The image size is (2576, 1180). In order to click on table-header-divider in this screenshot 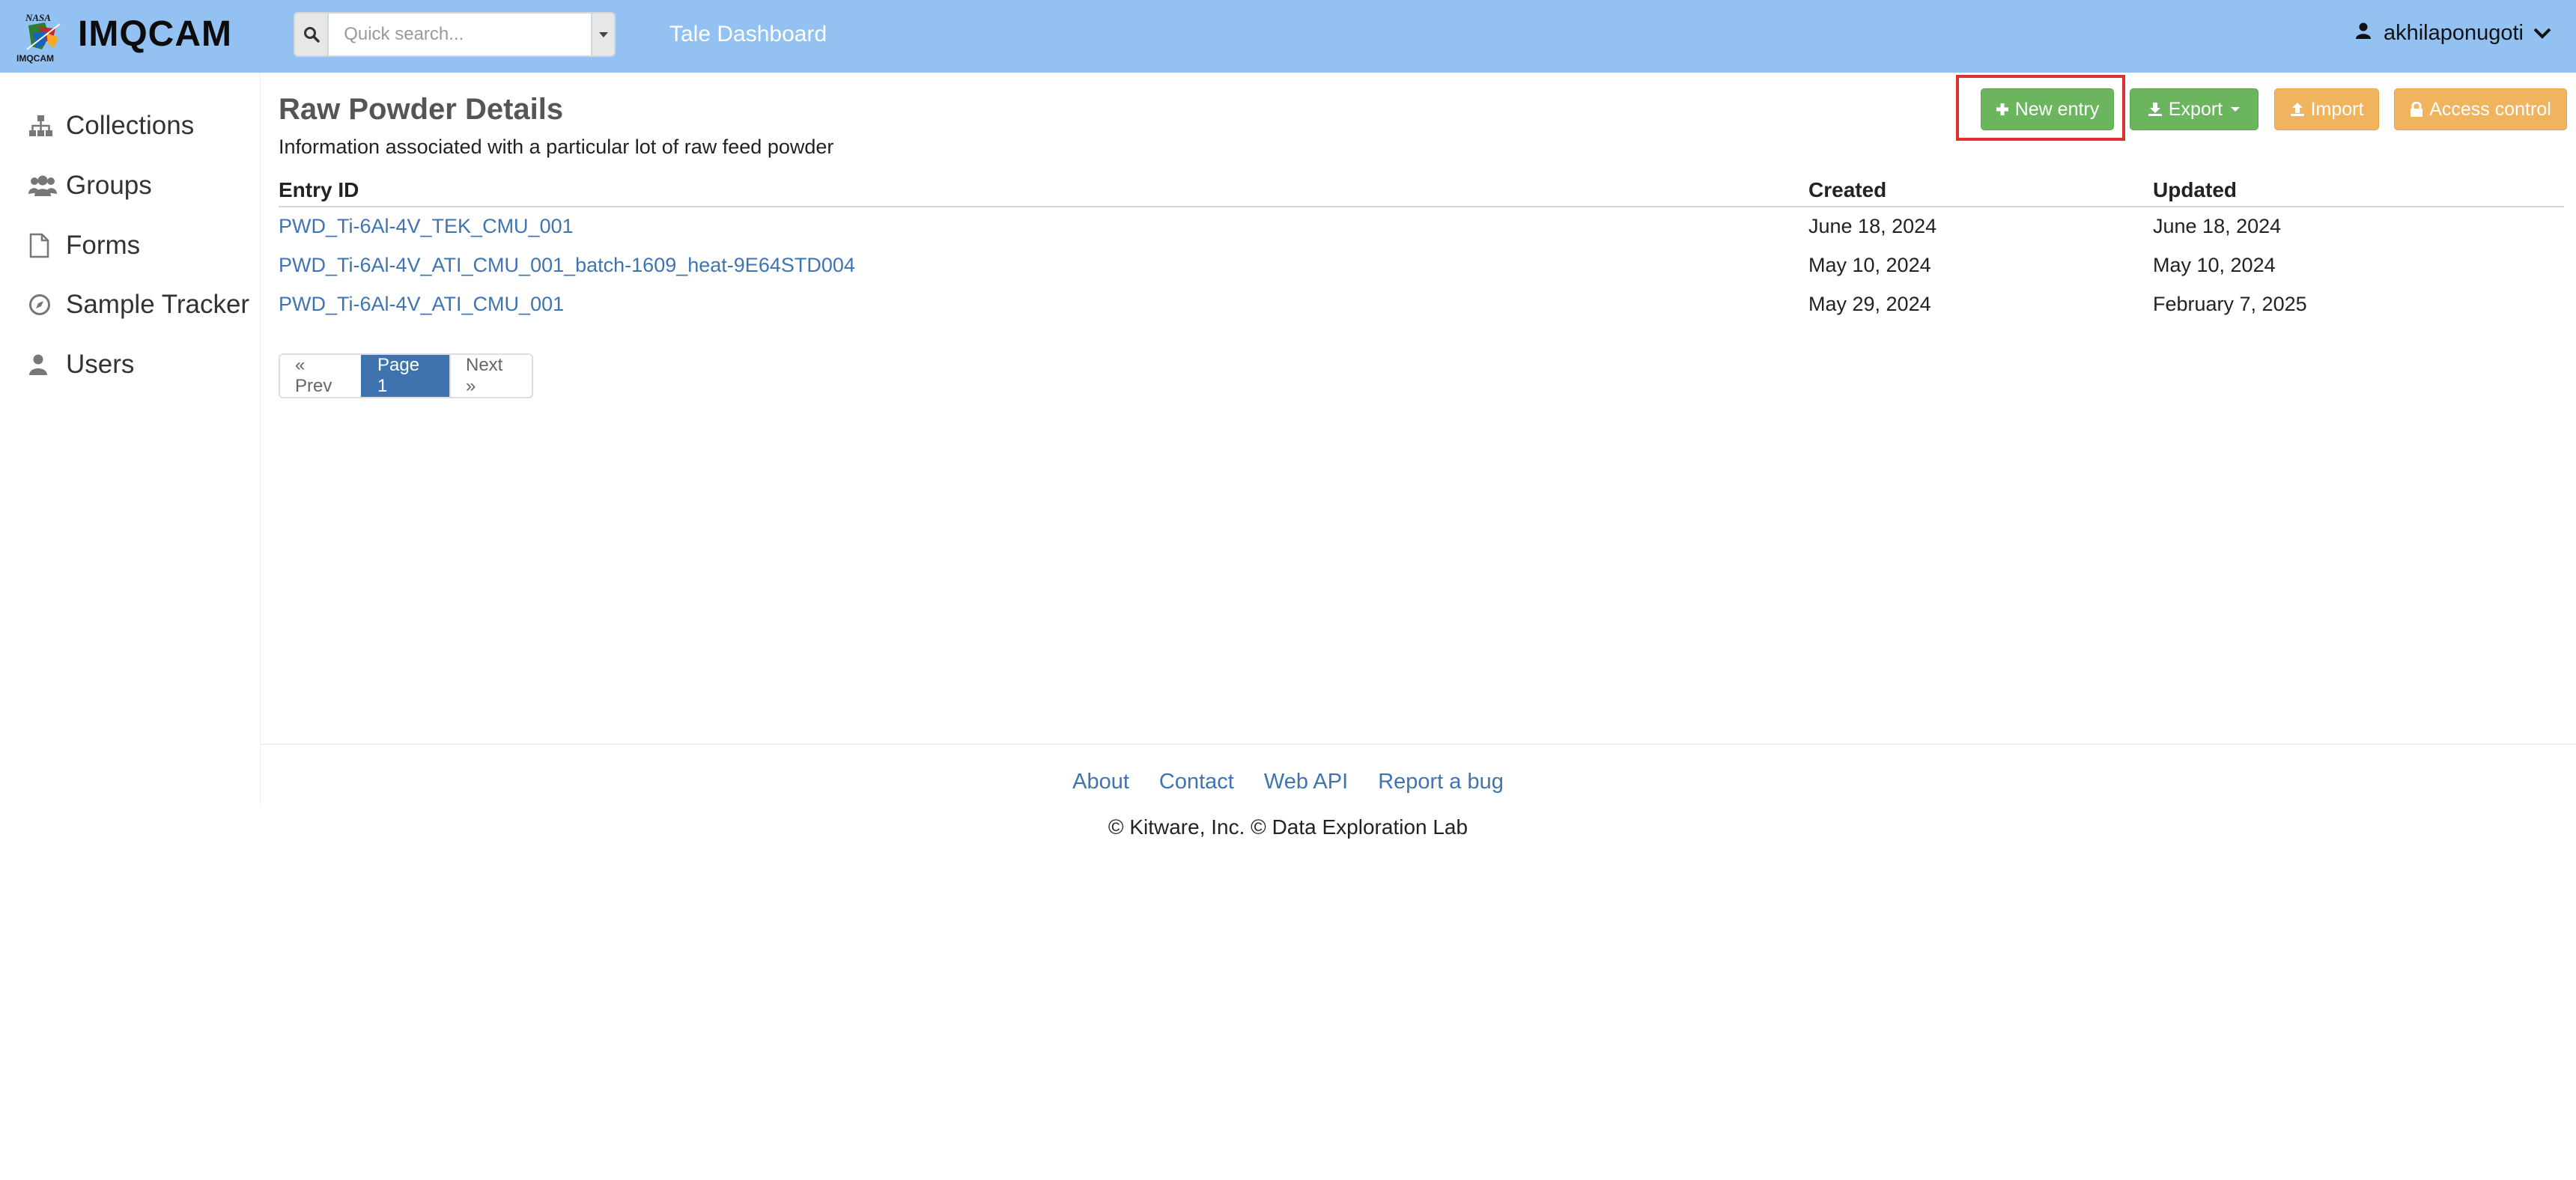, I will do `click(1421, 206)`.